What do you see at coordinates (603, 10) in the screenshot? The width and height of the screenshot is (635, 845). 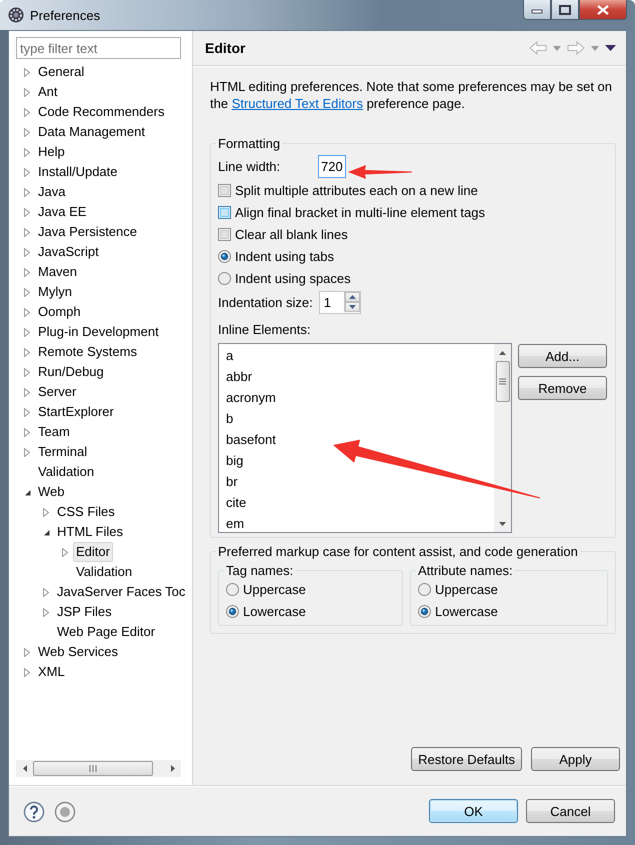 I see `close-button` at bounding box center [603, 10].